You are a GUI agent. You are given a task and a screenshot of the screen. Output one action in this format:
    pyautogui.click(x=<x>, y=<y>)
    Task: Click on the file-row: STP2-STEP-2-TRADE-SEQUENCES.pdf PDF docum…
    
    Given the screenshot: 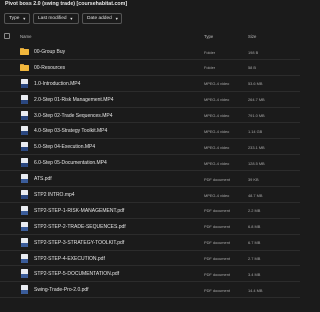 What is the action you would take?
    pyautogui.click(x=150, y=227)
    